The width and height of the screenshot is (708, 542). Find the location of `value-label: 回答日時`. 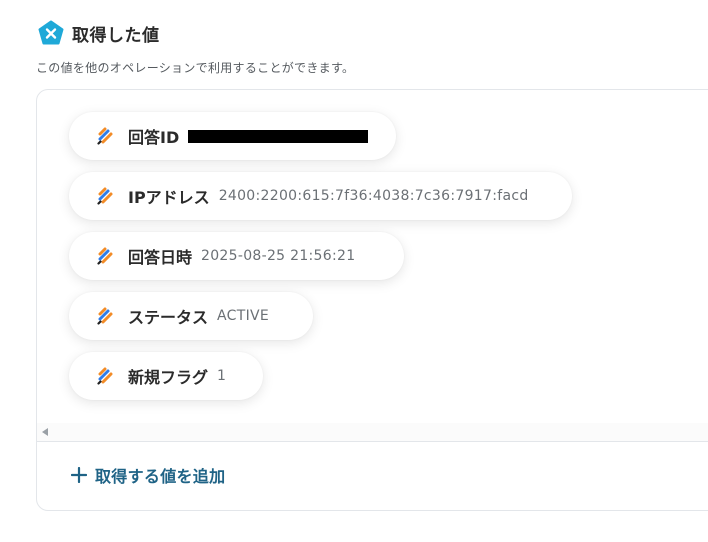

value-label: 回答日時 is located at coordinates (160, 257).